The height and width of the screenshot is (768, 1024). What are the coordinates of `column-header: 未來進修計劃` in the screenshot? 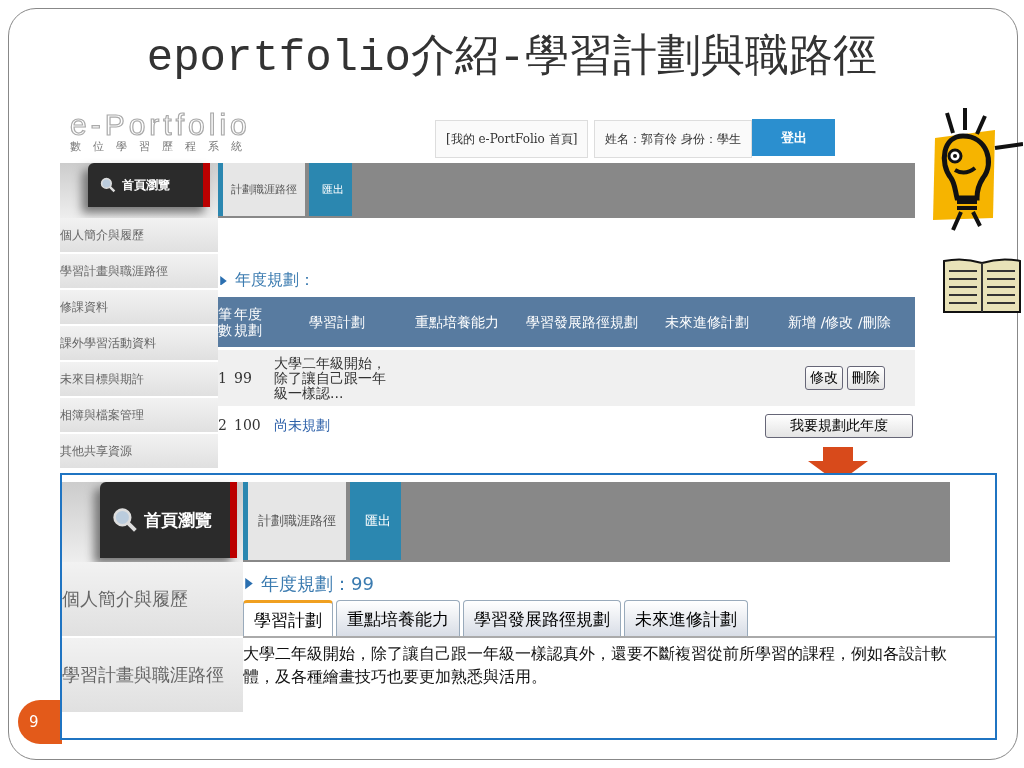 It's located at (706, 322).